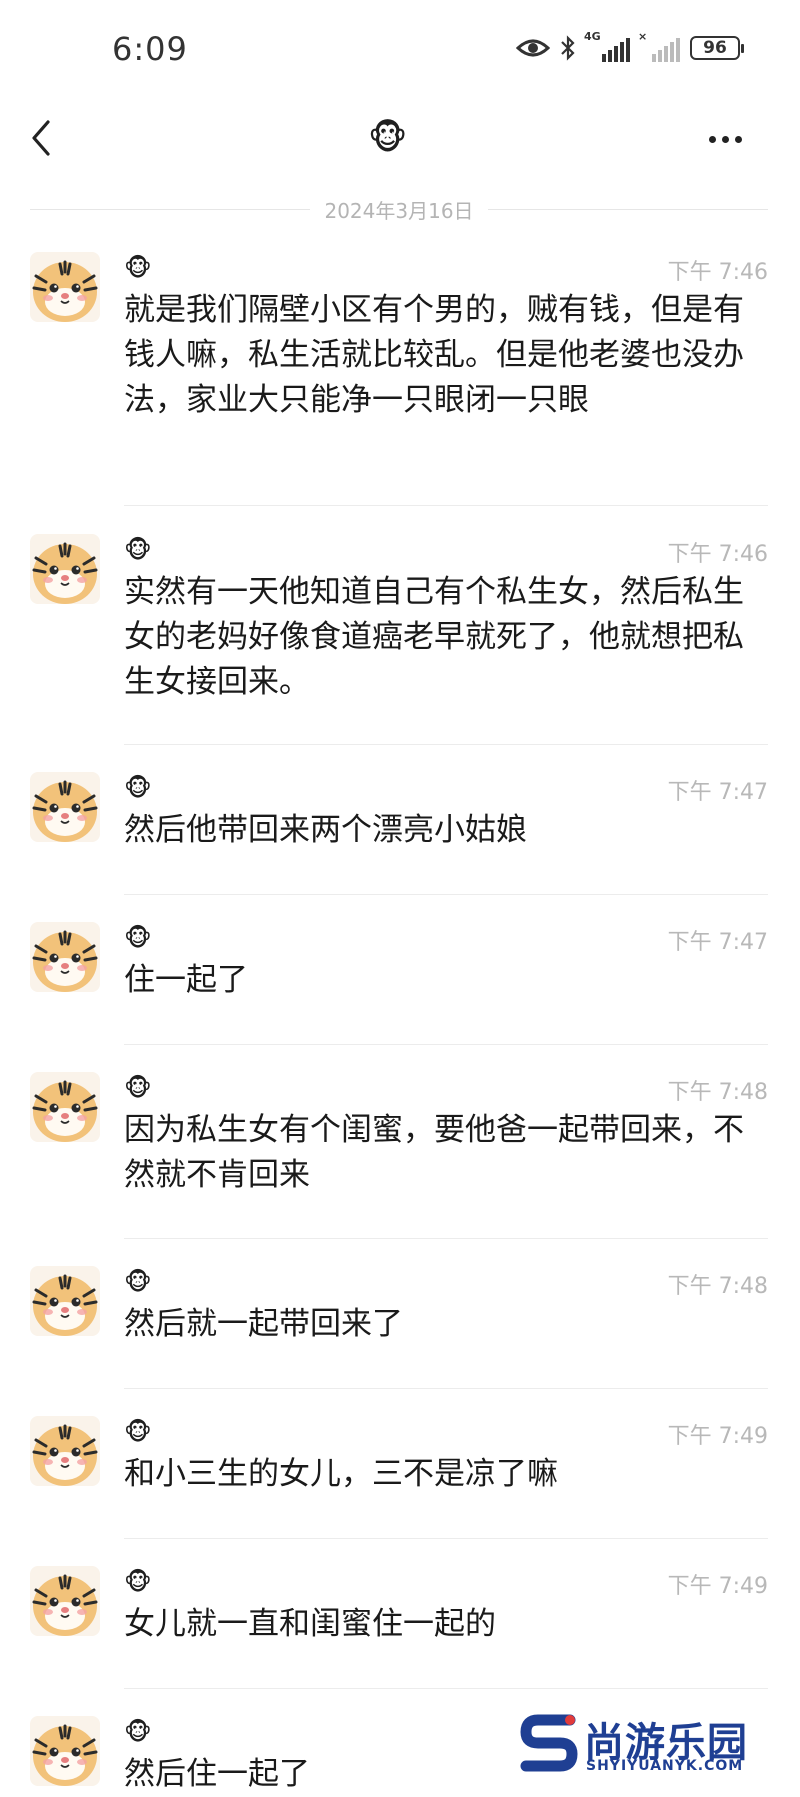 Image resolution: width=800 pixels, height=1797 pixels. Describe the element at coordinates (549, 1743) in the screenshot. I see `watermark-logo-icon` at that location.